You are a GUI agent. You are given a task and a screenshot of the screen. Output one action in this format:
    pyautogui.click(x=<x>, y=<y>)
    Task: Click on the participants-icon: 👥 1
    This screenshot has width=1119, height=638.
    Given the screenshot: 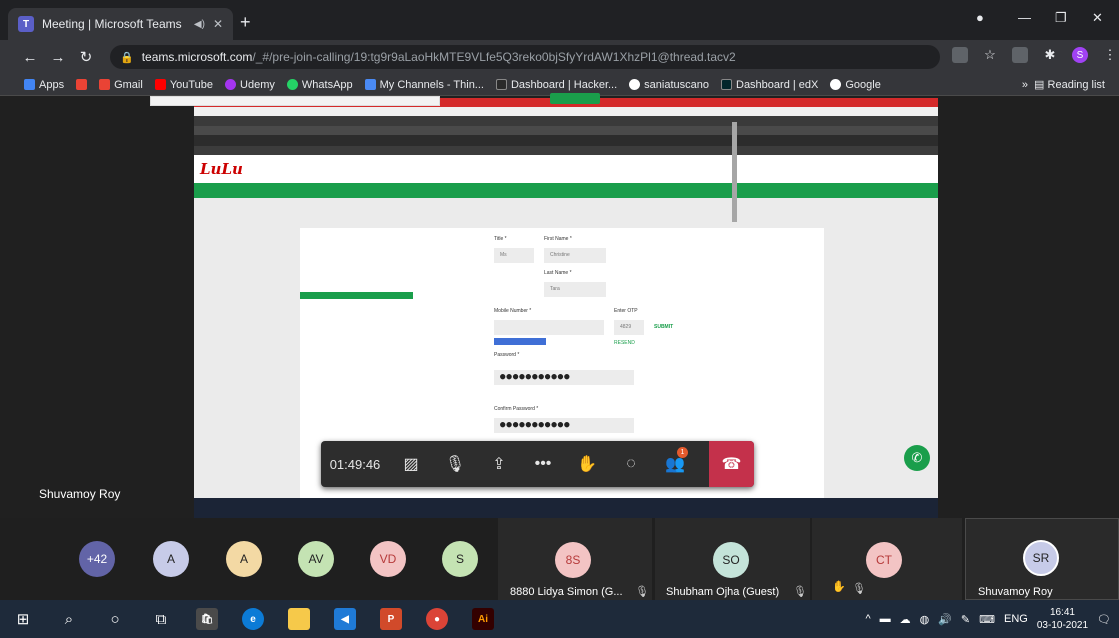 What is the action you would take?
    pyautogui.click(x=675, y=464)
    